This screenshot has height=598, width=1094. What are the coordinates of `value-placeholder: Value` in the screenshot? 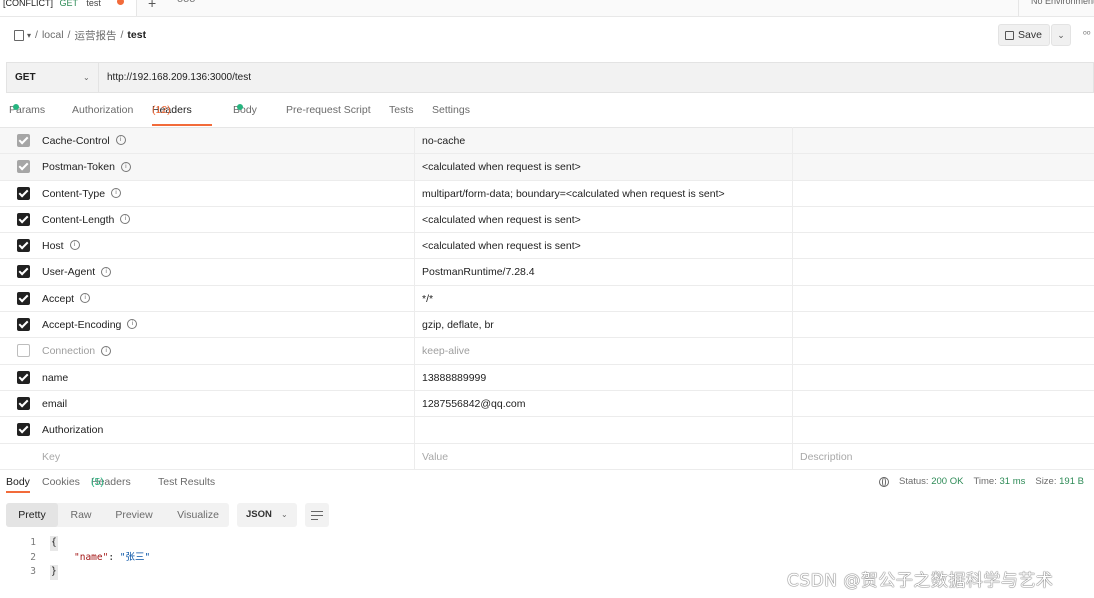 It's located at (435, 457).